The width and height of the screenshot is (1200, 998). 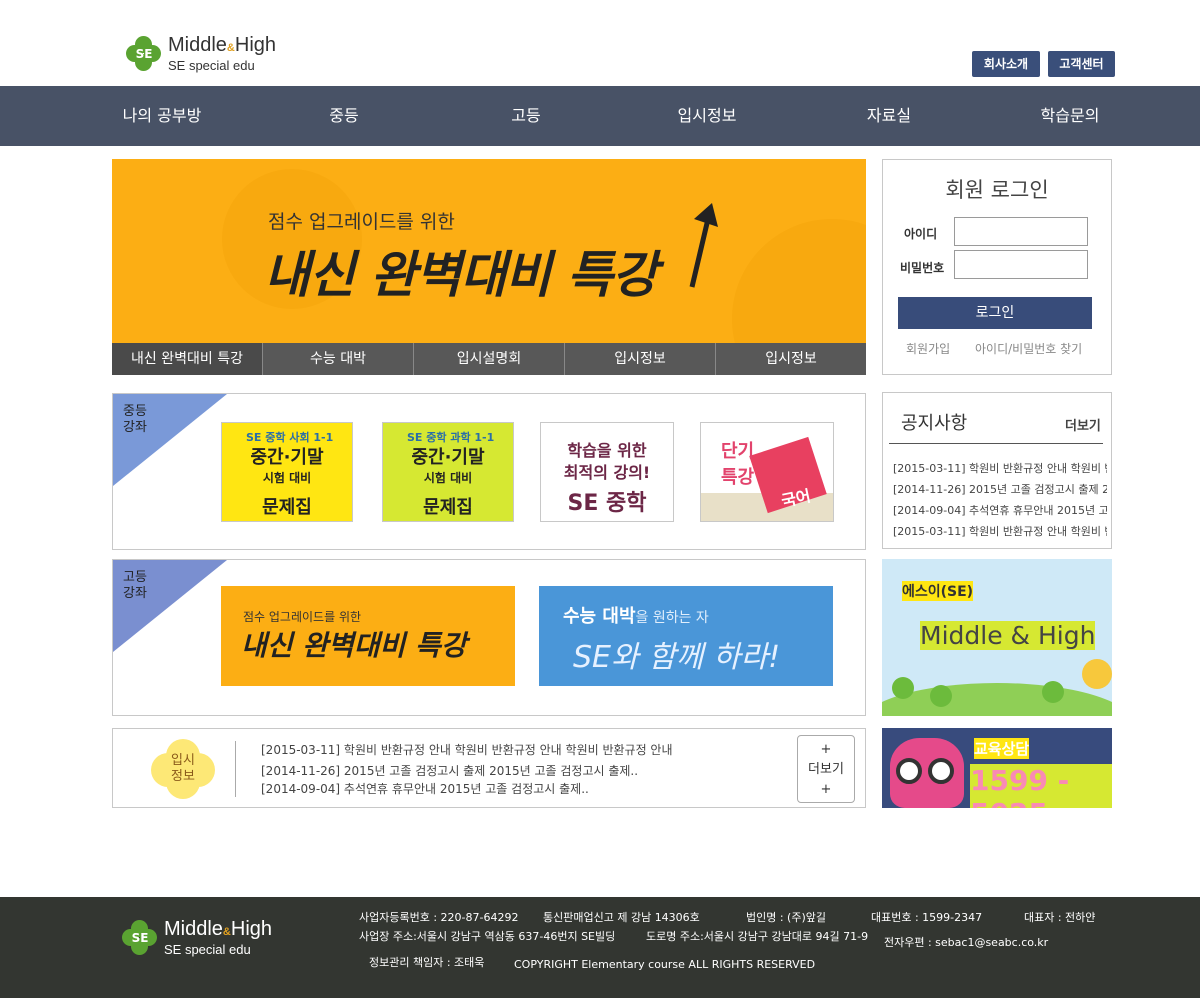 What do you see at coordinates (600, 116) in the screenshot?
I see `main-nav: 나의 공부방 중등 고등 입시정보 자료실 학습문의` at bounding box center [600, 116].